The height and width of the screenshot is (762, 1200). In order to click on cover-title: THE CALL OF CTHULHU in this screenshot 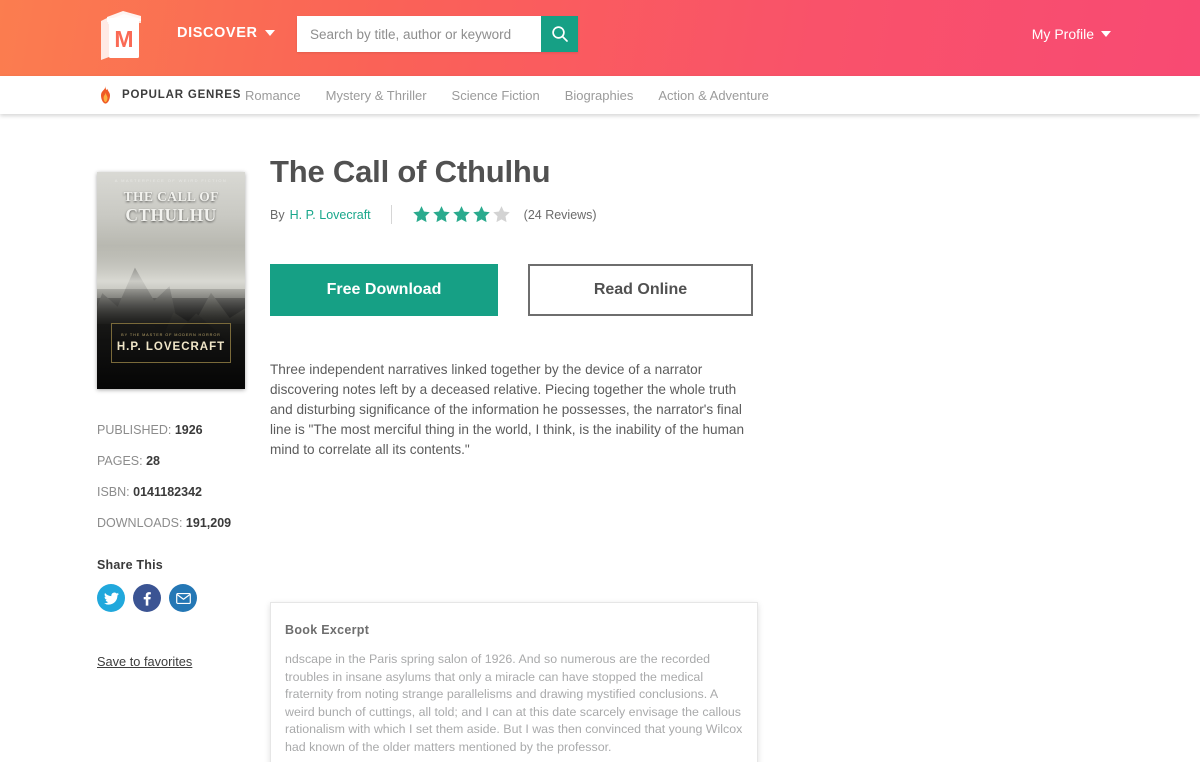, I will do `click(171, 207)`.